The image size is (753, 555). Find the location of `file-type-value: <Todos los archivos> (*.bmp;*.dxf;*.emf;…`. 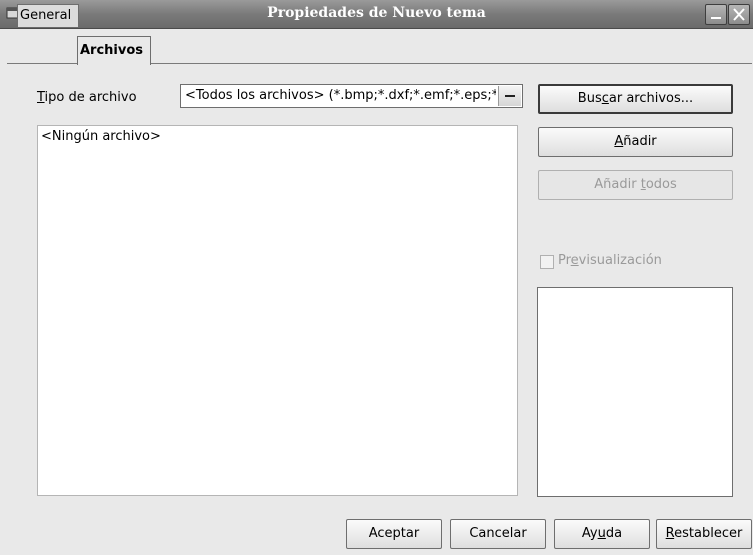

file-type-value: <Todos los archivos> (*.bmp;*.dxf;*.emf;… is located at coordinates (340, 95).